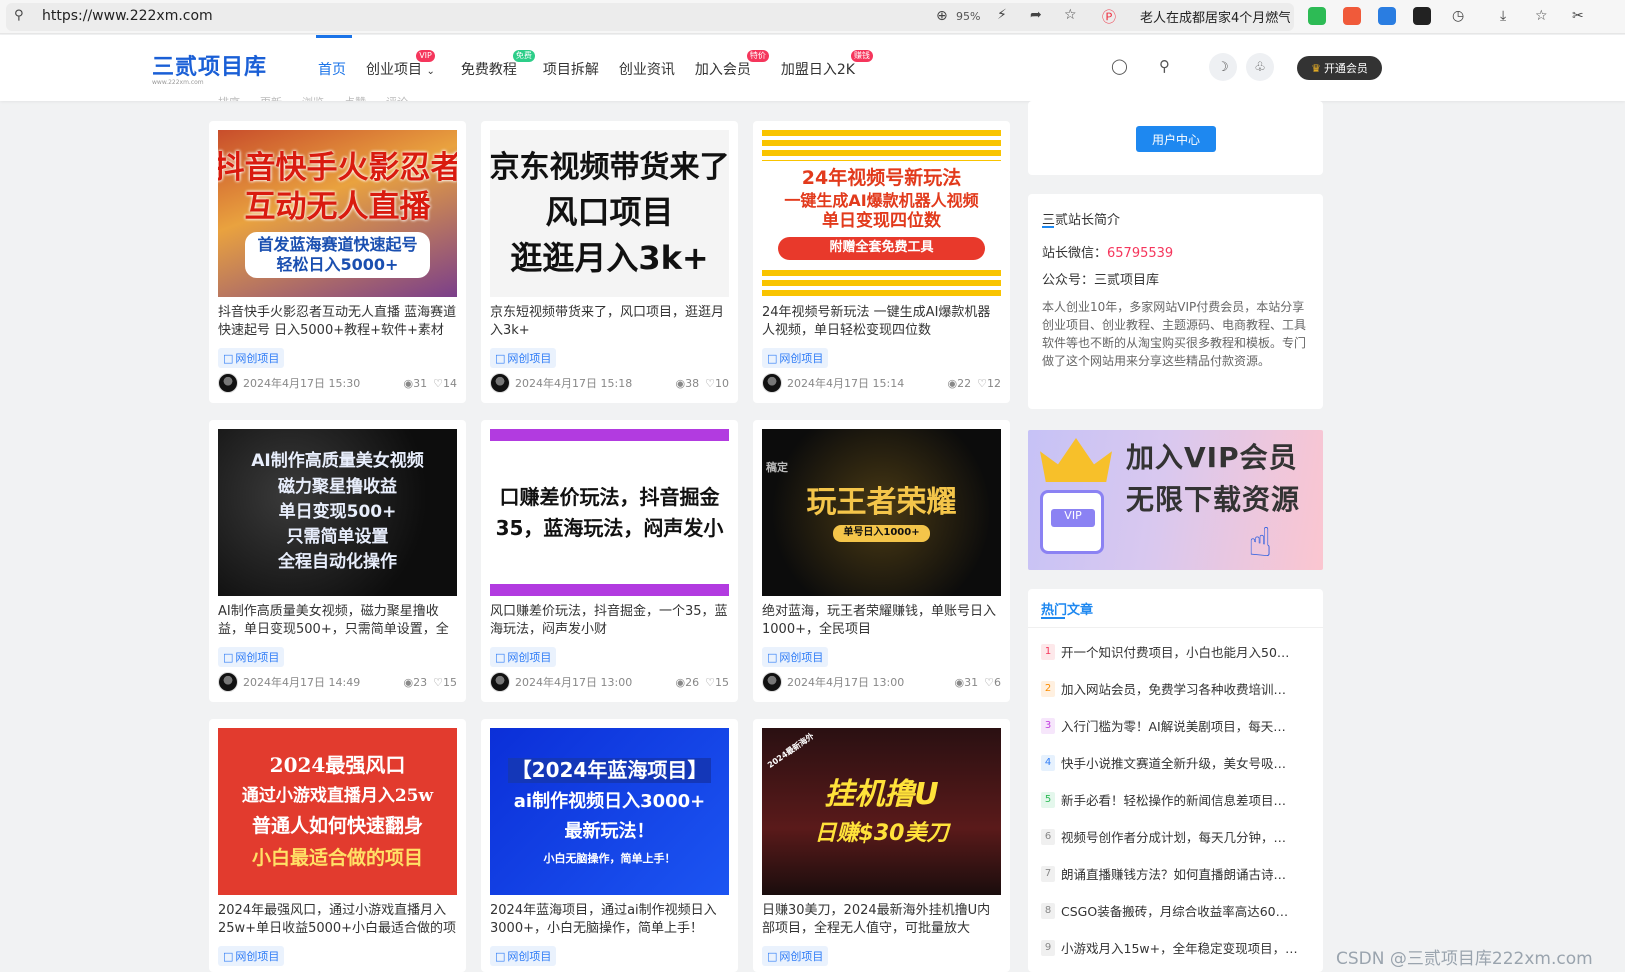 This screenshot has height=972, width=1625. I want to click on sort-update: 更新, so click(271, 98).